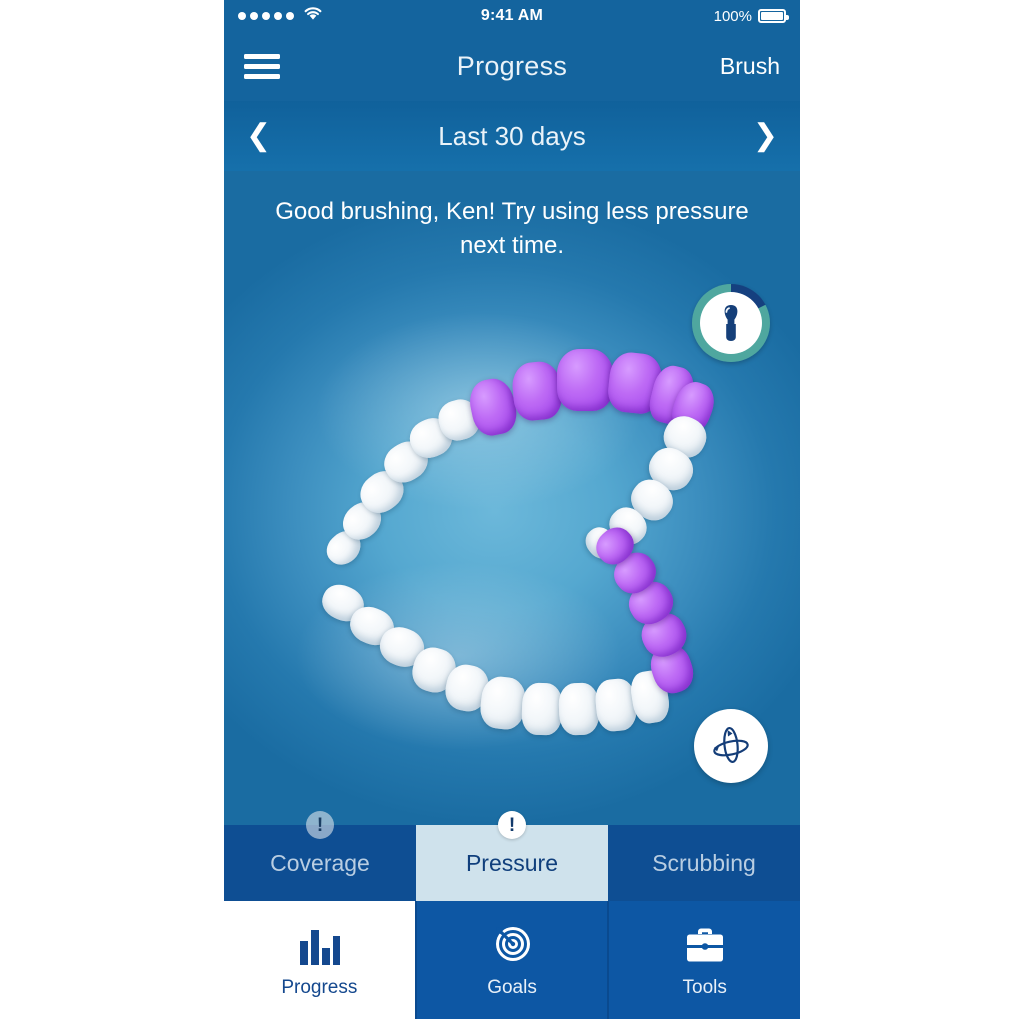  I want to click on tooth-lower-left-canine, so click(503, 703).